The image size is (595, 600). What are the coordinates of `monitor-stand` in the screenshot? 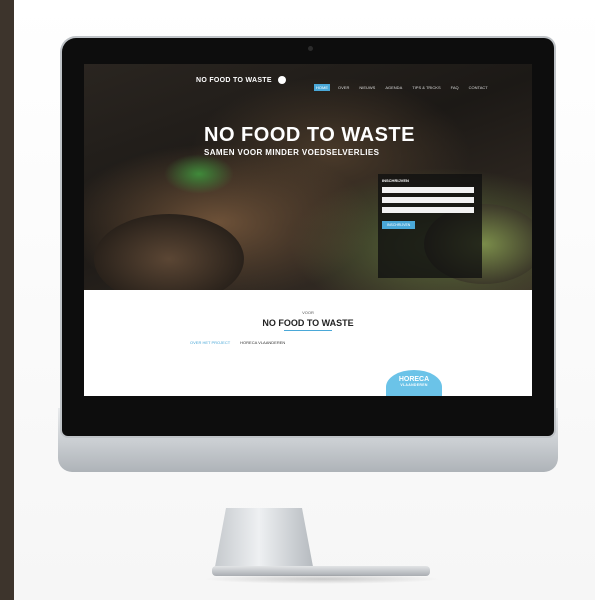 It's located at (264, 540).